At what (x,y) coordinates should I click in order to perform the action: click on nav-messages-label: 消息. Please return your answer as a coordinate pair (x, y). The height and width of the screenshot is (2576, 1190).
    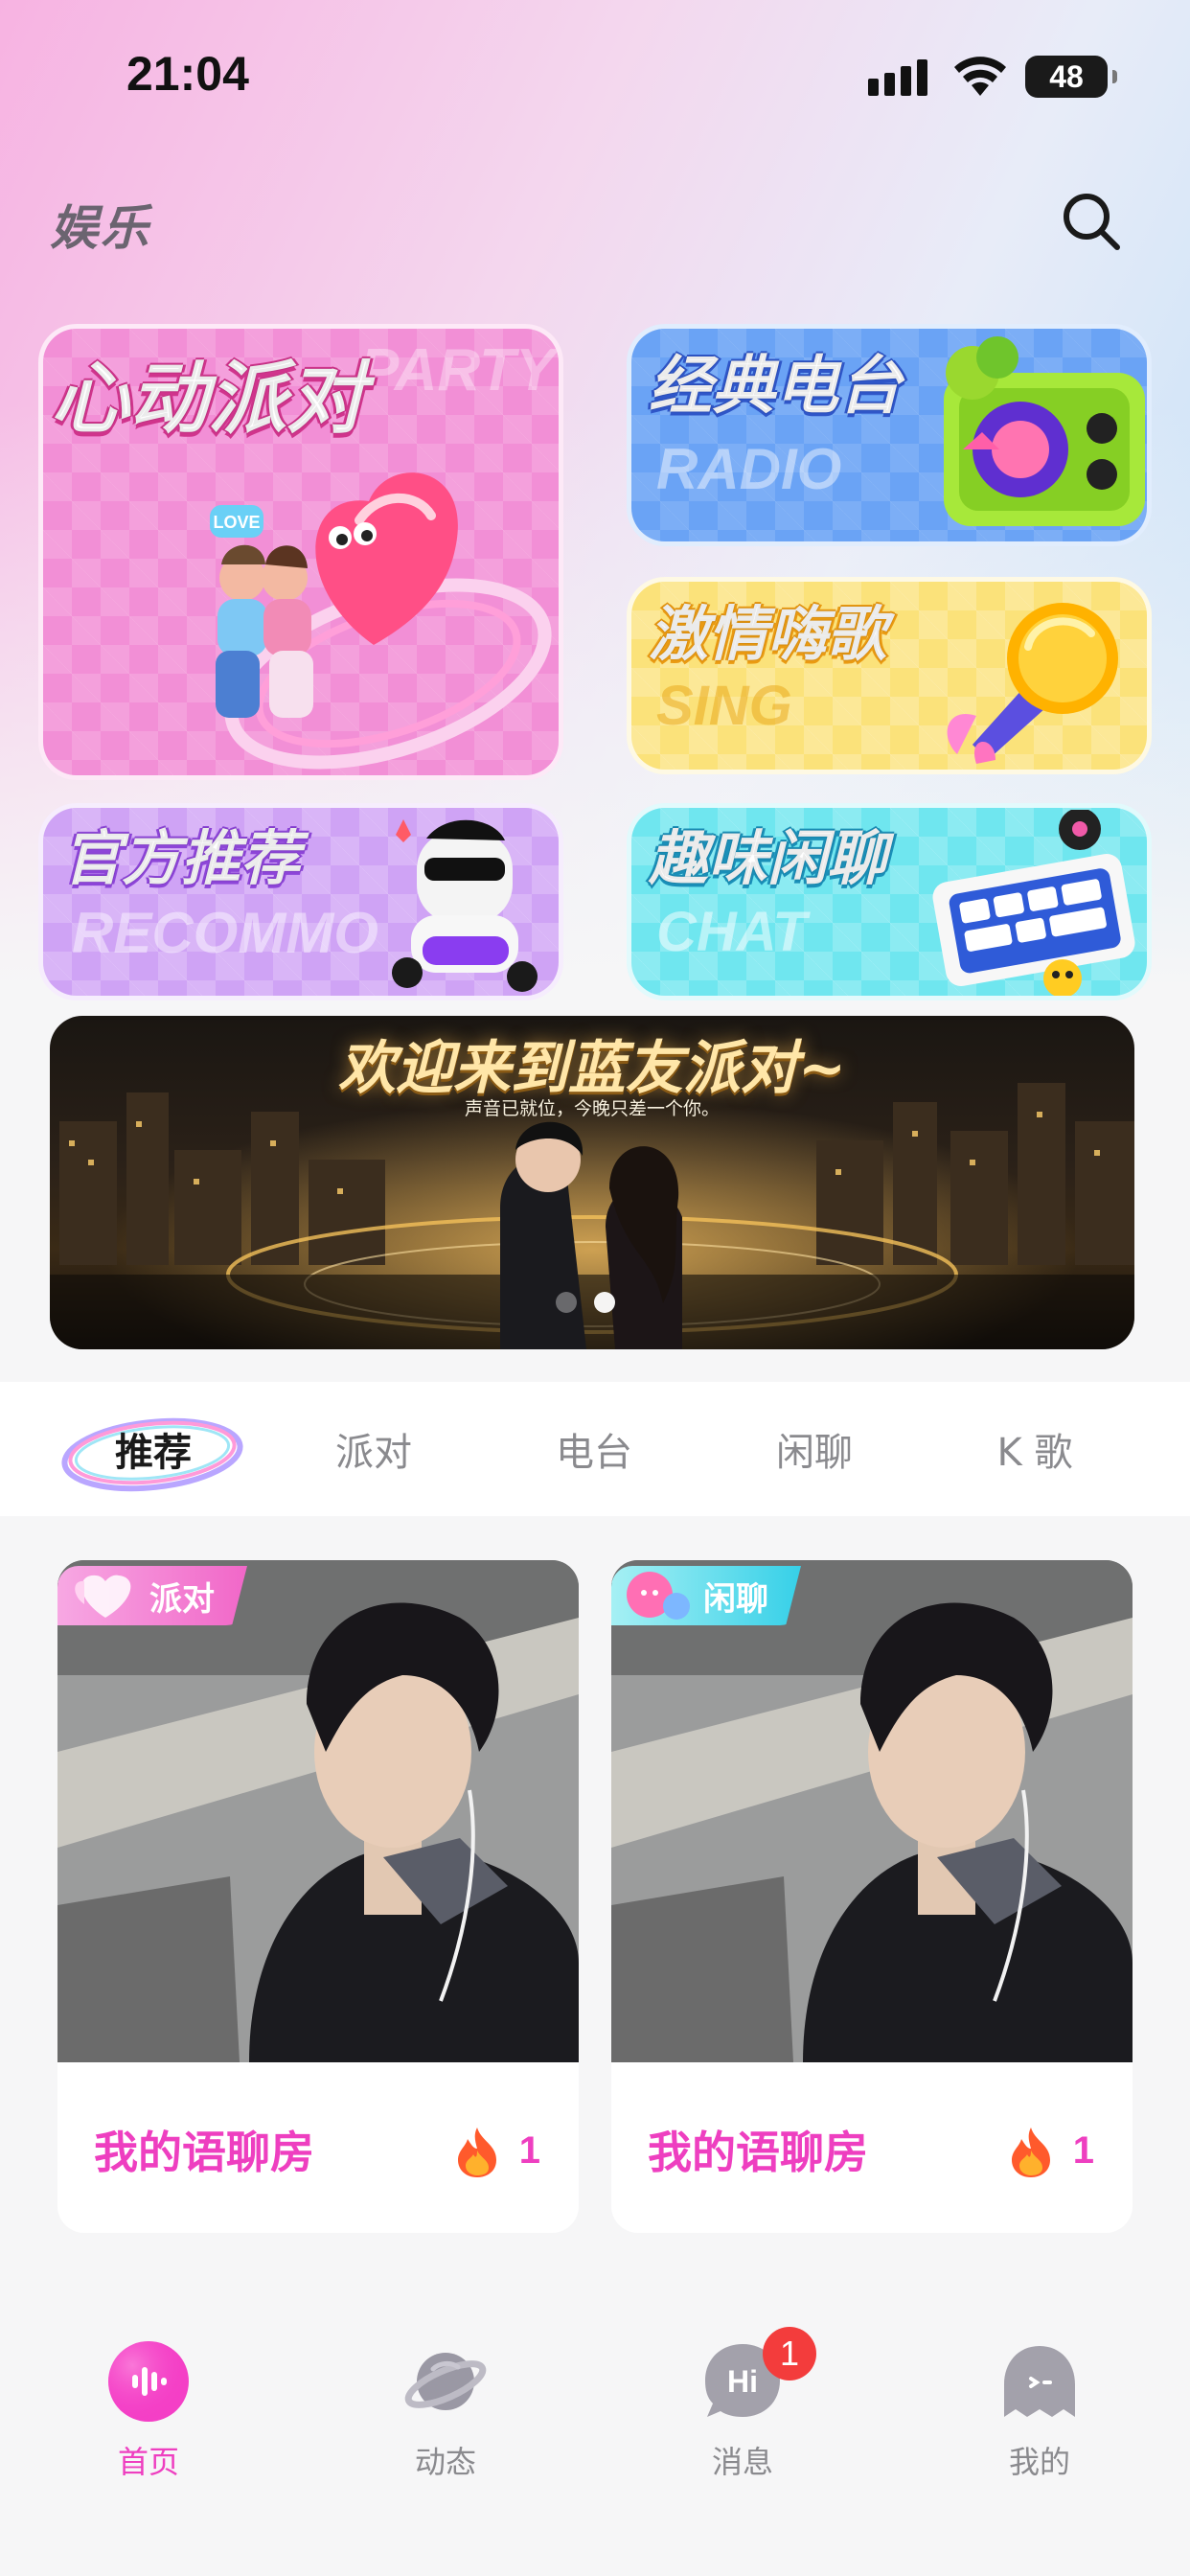
    Looking at the image, I should click on (742, 2462).